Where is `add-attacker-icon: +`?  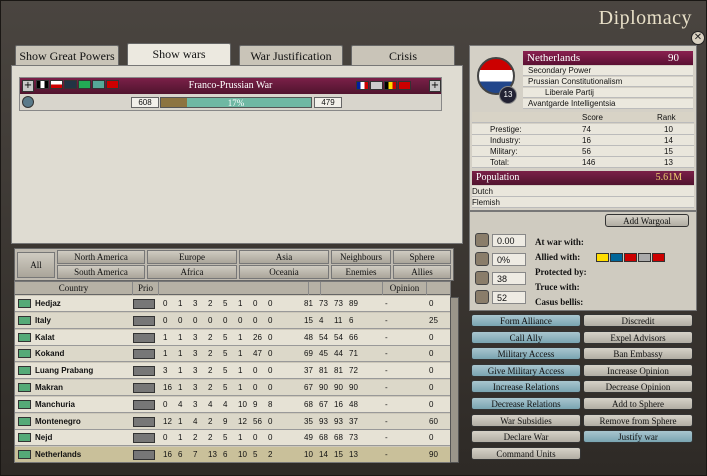
add-attacker-icon: + is located at coordinates (28, 86).